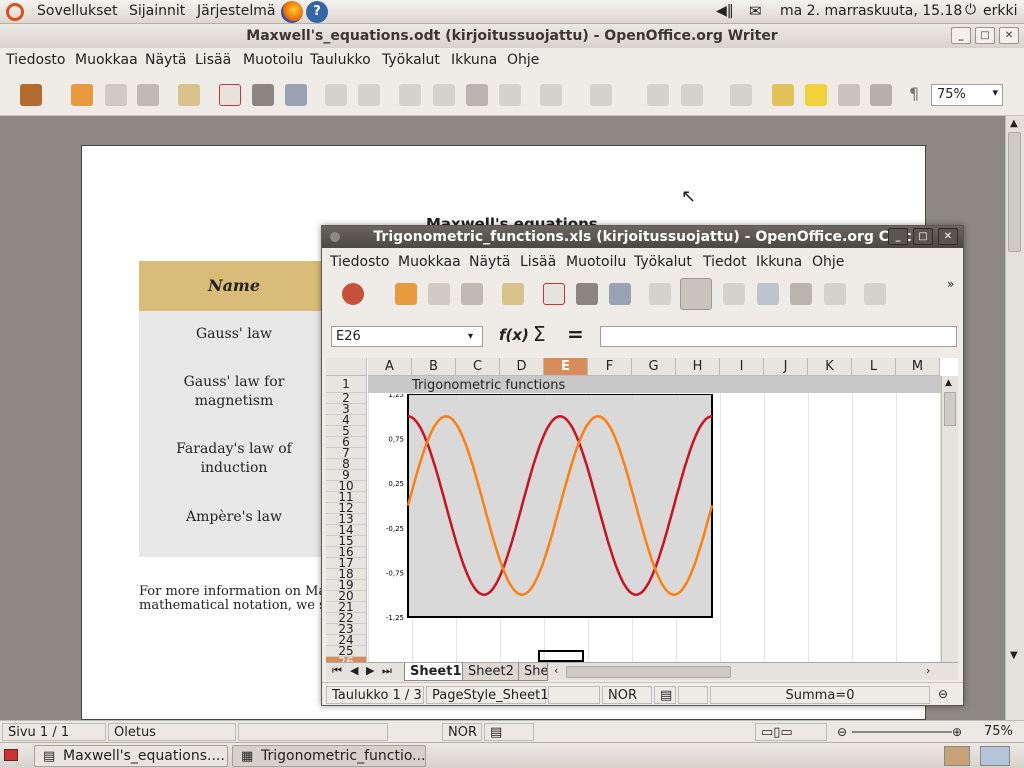 The image size is (1024, 768). What do you see at coordinates (54, 732) in the screenshot?
I see `page-indicator: Sivu 1 / 1` at bounding box center [54, 732].